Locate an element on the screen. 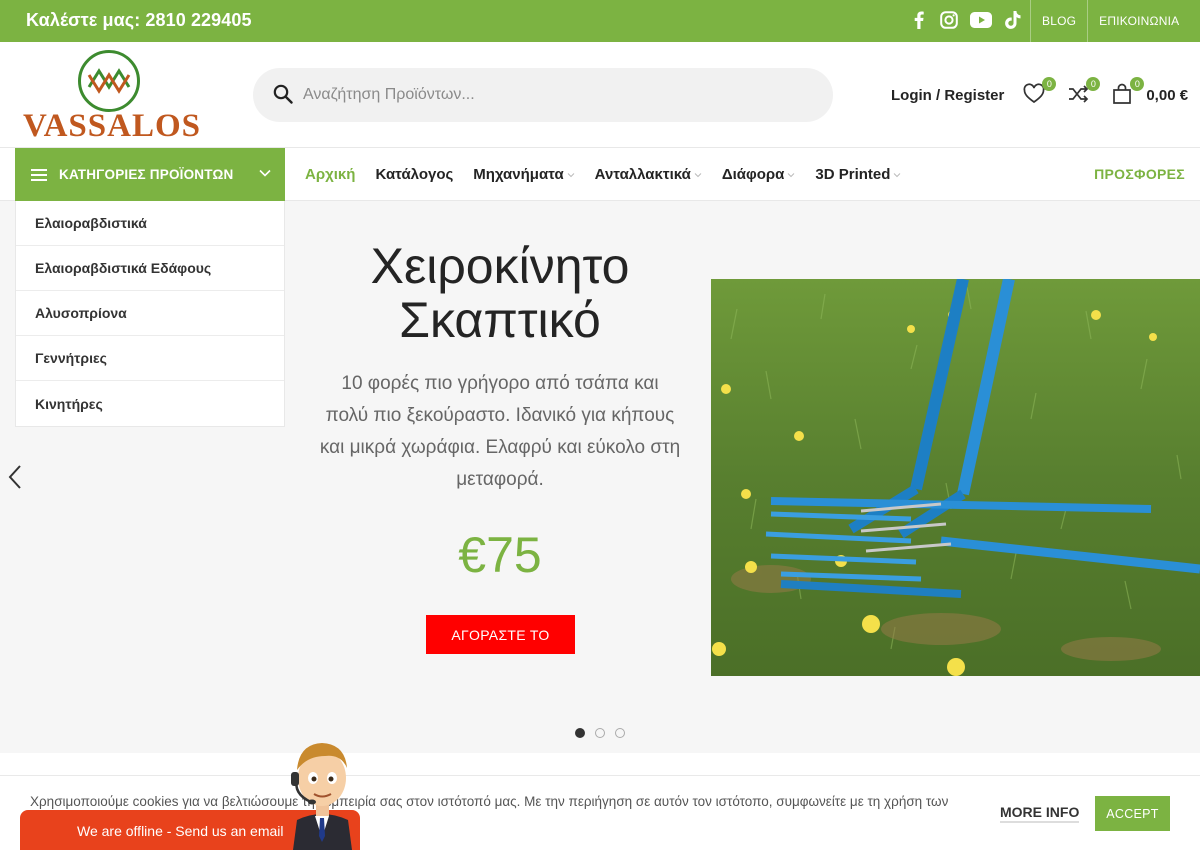 This screenshot has height=850, width=1200. category-item: Ελαιοραβδιστικά Εδάφους is located at coordinates (150, 268).